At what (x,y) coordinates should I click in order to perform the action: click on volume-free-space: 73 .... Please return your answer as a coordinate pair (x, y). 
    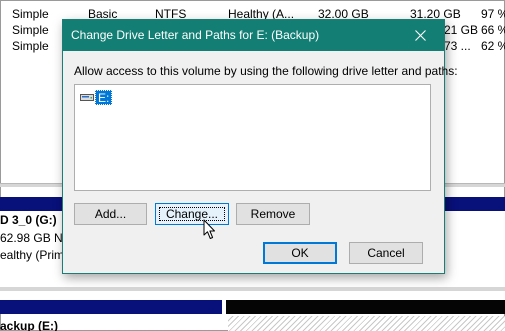
    Looking at the image, I should click on (457, 46).